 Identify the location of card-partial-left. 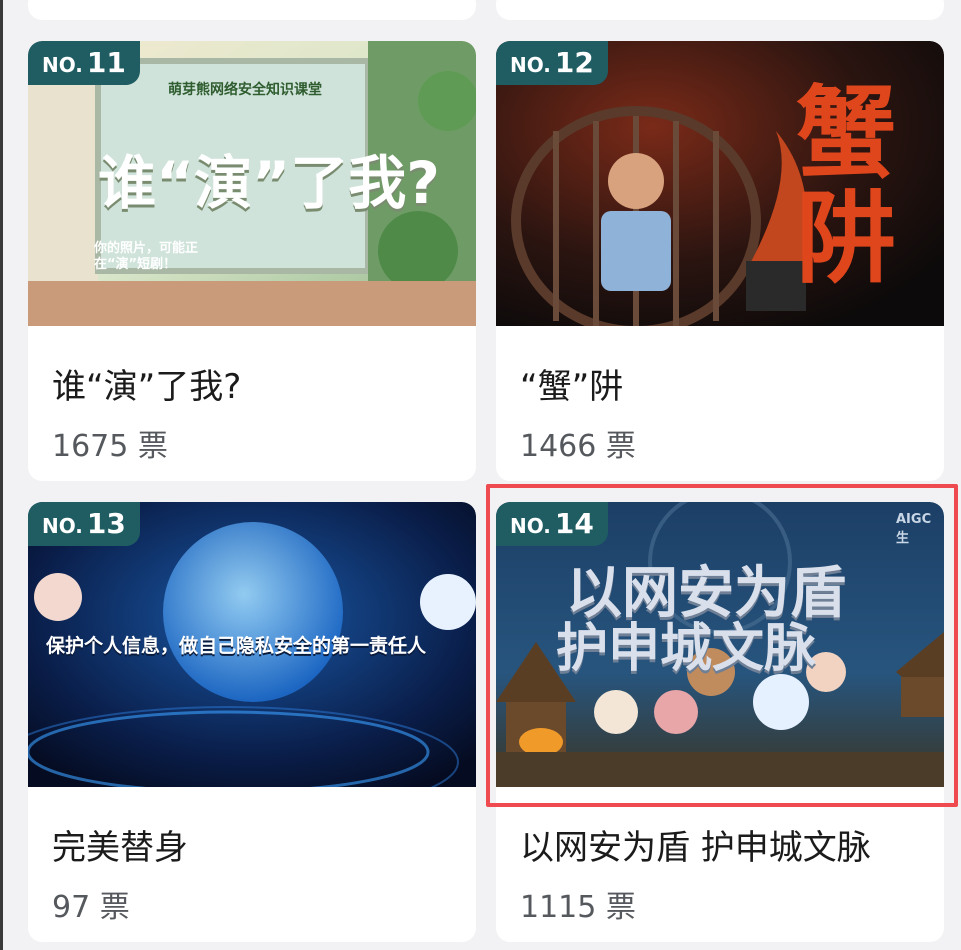
(252, 10).